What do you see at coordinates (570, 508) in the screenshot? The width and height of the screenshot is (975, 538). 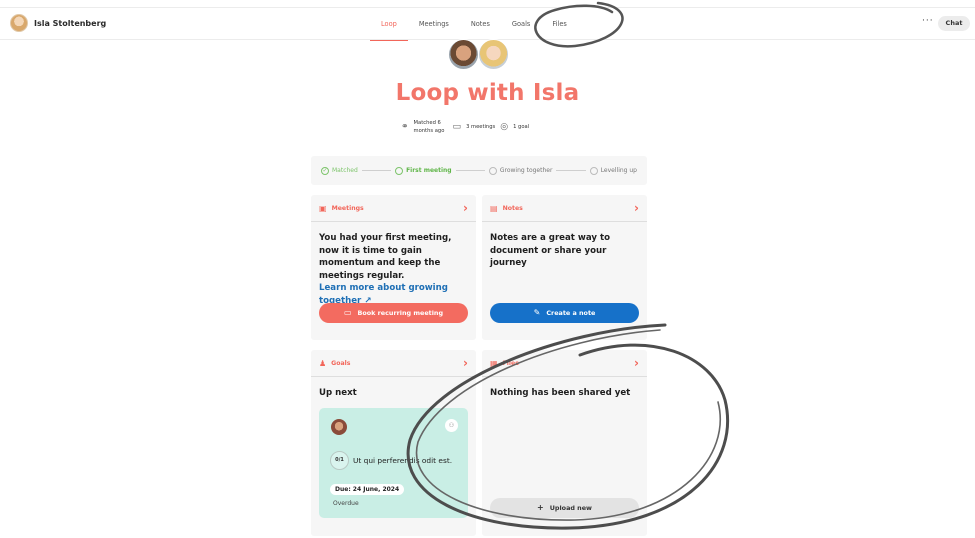 I see `button-label: Upload new` at bounding box center [570, 508].